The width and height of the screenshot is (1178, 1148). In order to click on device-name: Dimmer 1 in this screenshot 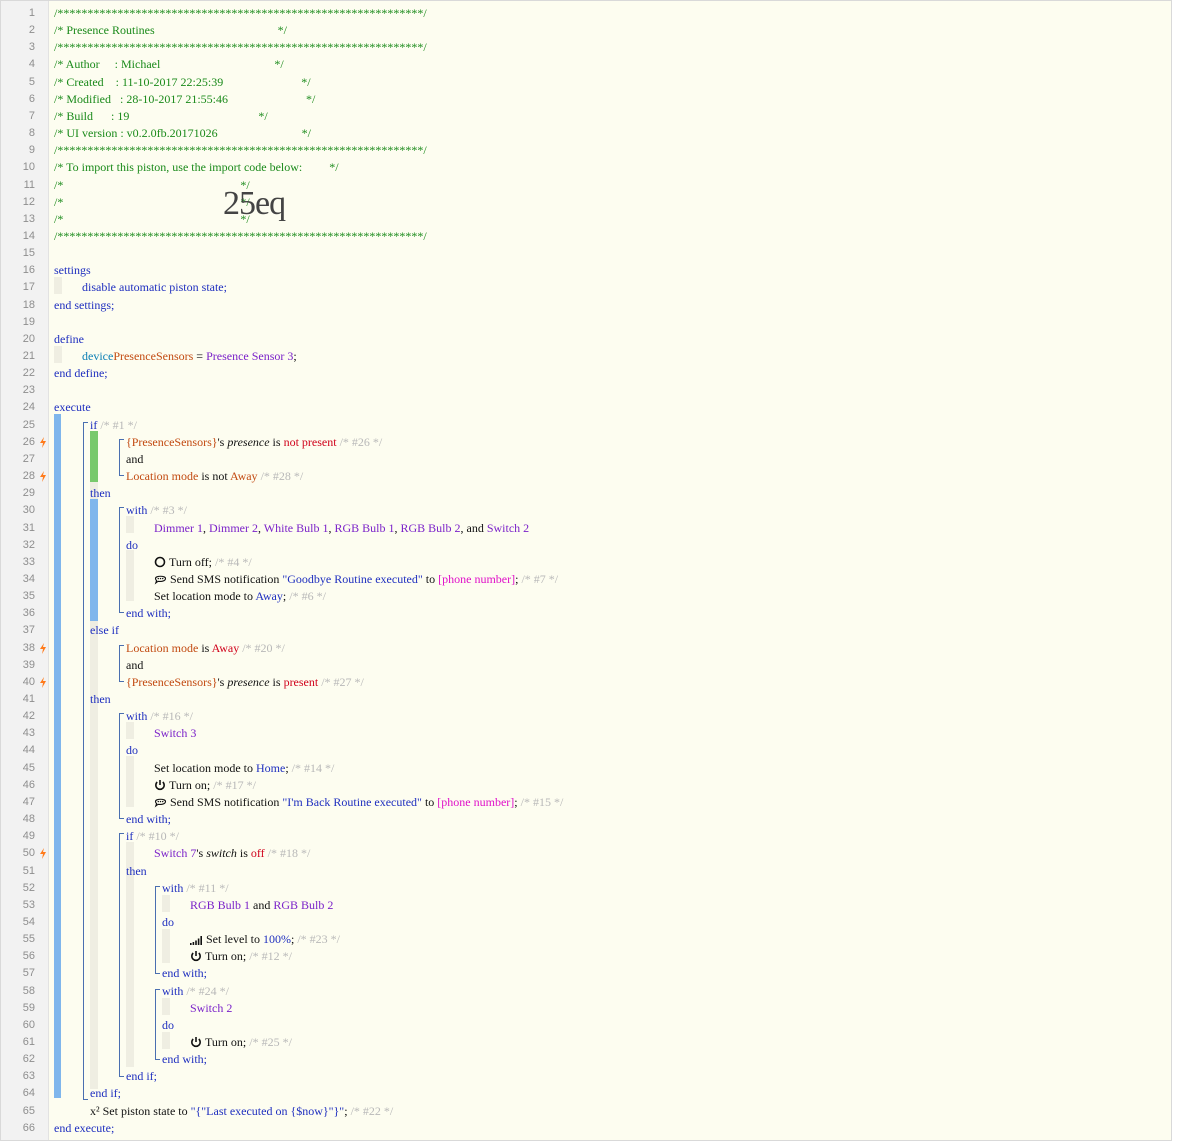, I will do `click(178, 528)`.